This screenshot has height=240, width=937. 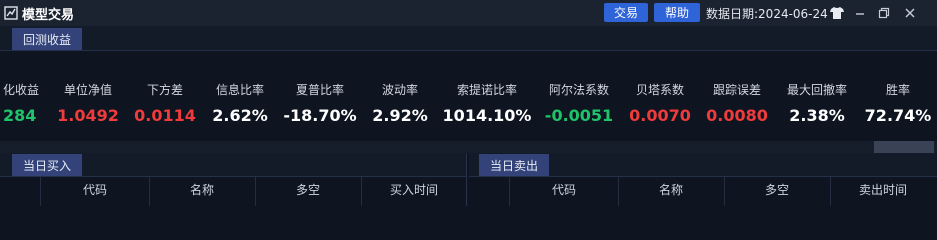 I want to click on horizontal-scrollbar, so click(x=468, y=147).